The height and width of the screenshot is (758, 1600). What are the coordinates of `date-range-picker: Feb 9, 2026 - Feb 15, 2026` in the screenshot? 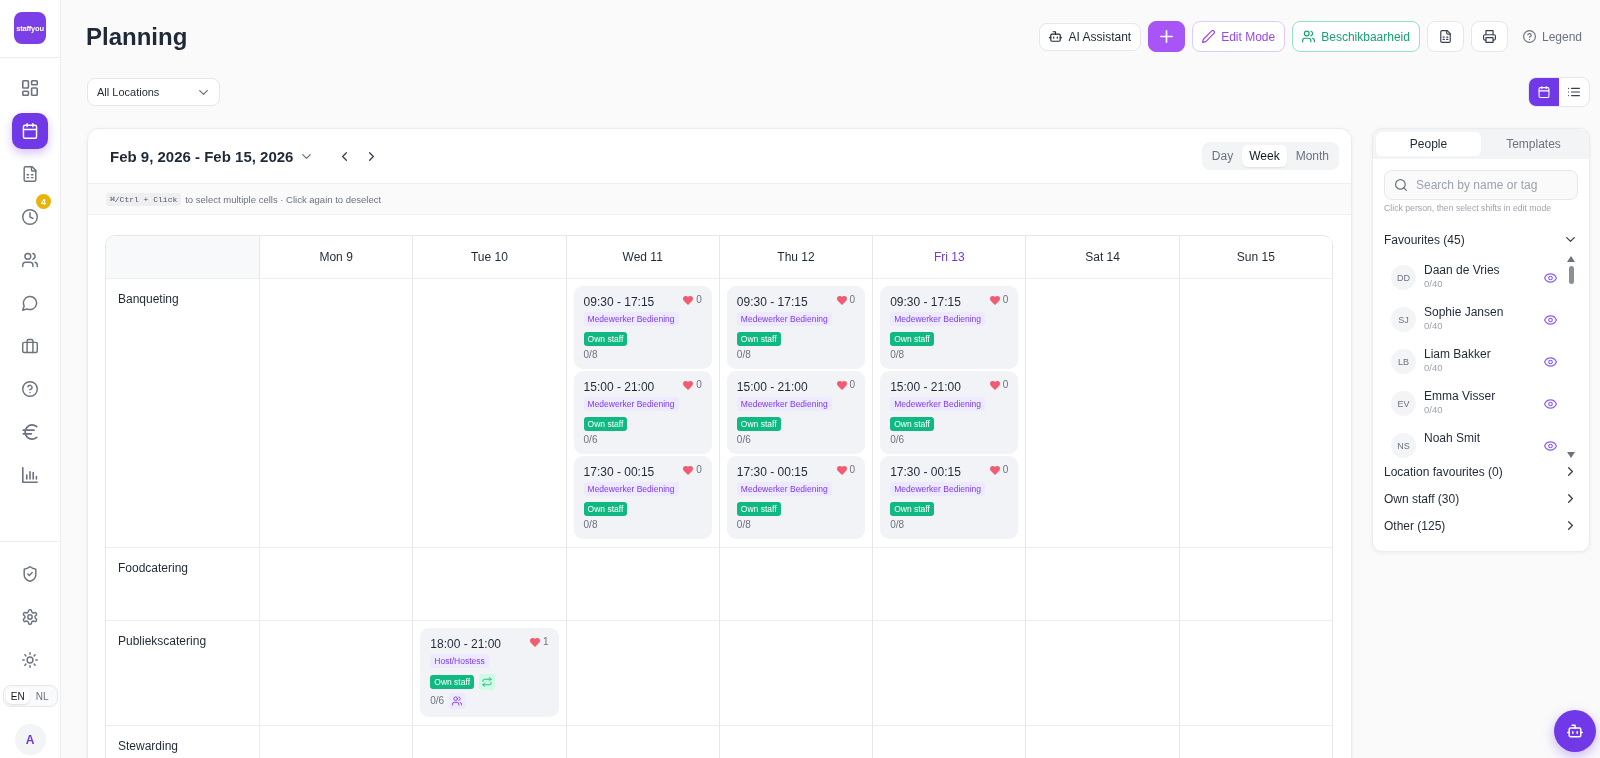 It's located at (211, 156).